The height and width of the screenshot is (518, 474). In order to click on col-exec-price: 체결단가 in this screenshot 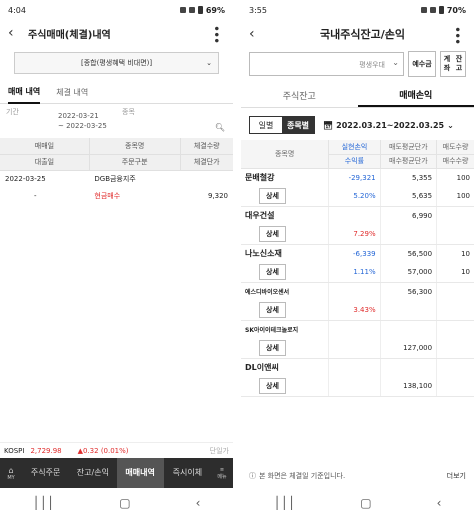, I will do `click(206, 162)`.